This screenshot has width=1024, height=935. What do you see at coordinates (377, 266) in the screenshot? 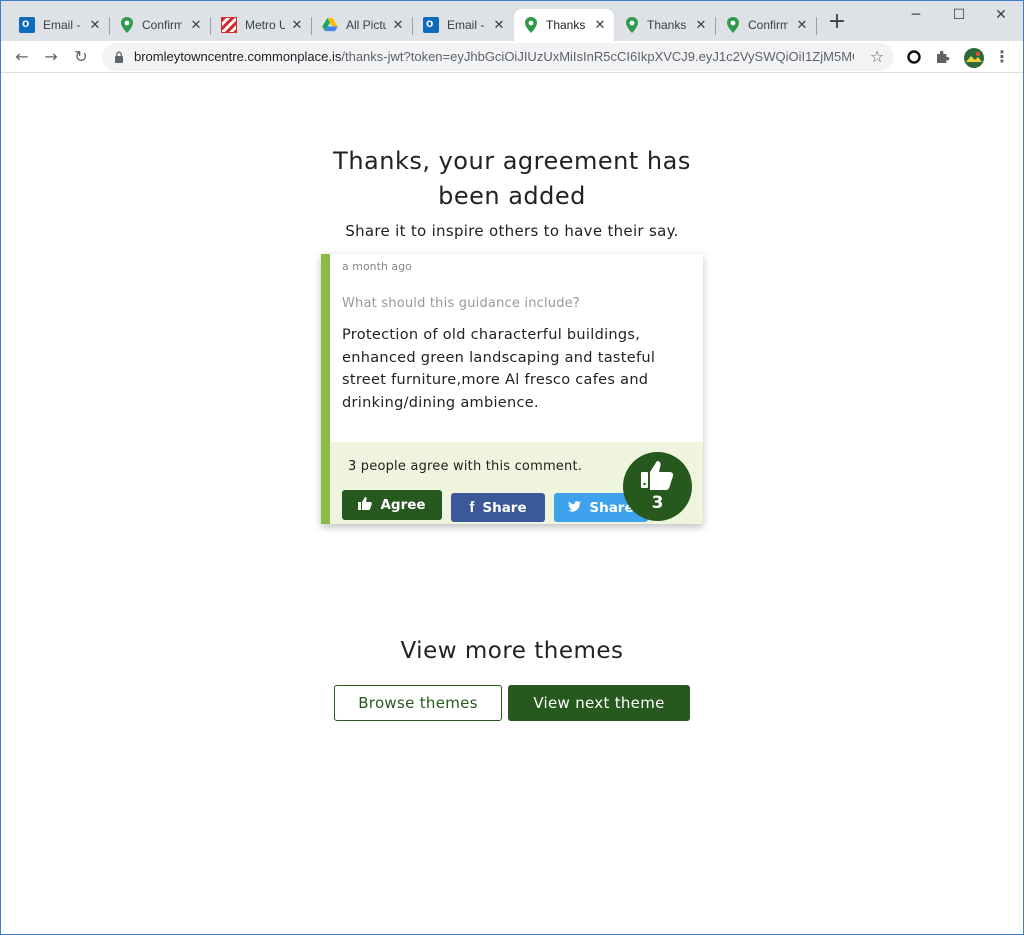
I see `comment-time: a month ago` at bounding box center [377, 266].